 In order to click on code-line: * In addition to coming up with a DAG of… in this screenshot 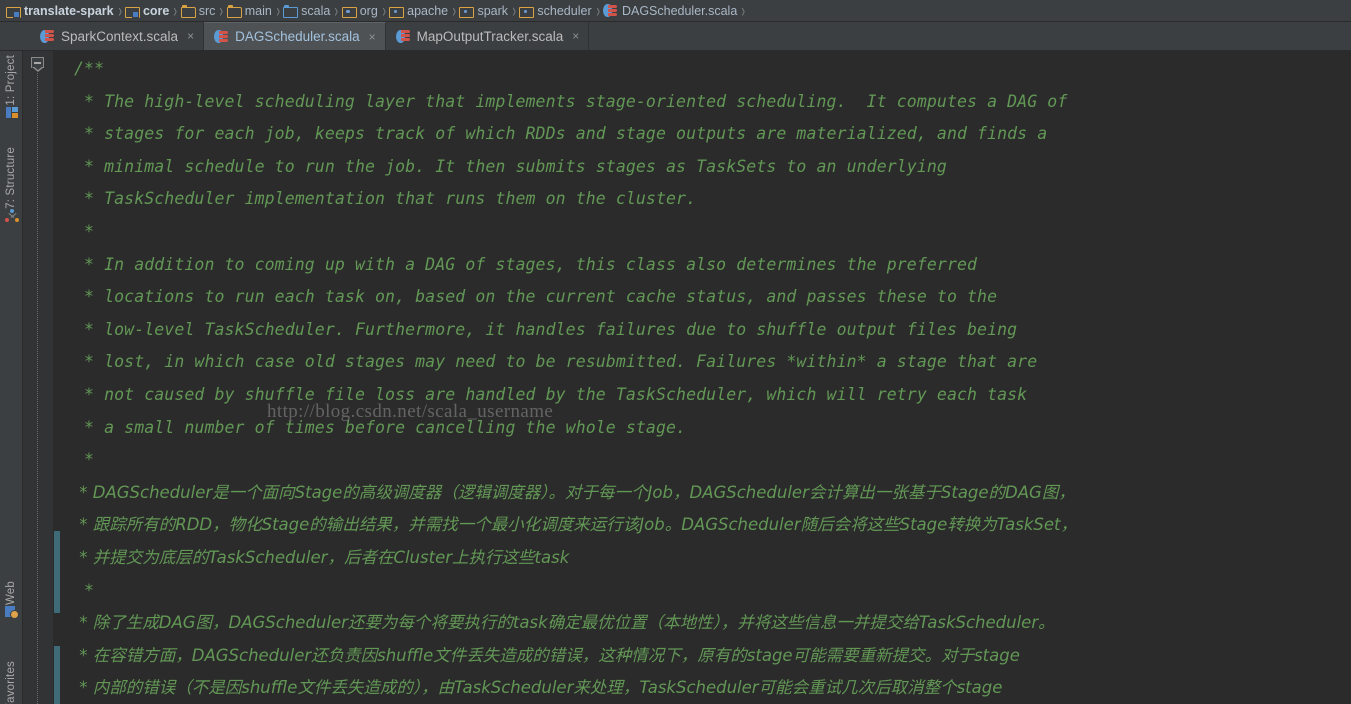, I will do `click(706, 265)`.